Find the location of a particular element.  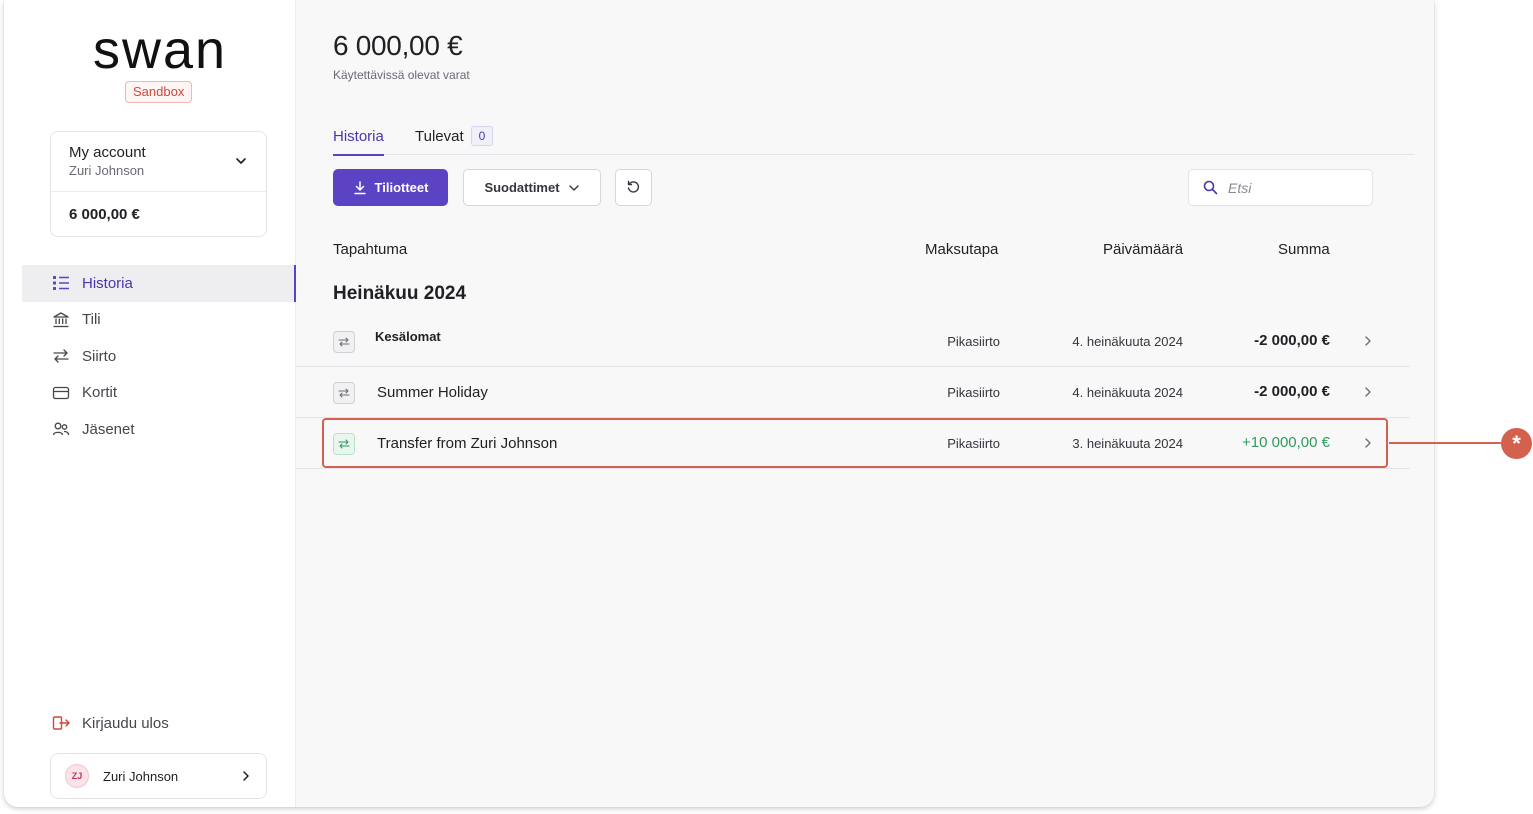

column-header-date: Päivämäärä is located at coordinates (1143, 249).